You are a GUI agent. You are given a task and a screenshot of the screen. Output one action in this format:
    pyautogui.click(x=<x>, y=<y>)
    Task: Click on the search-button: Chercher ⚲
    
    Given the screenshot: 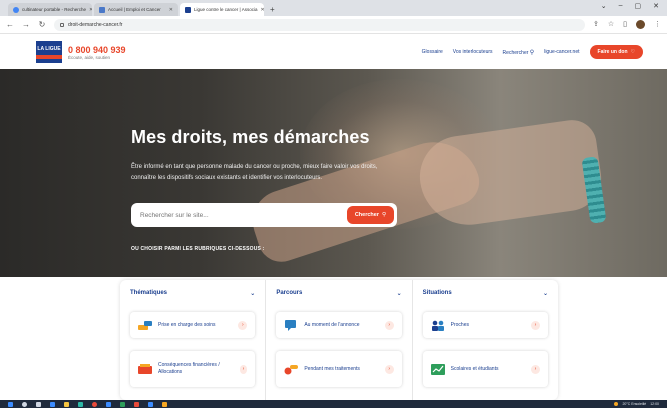 What is the action you would take?
    pyautogui.click(x=370, y=215)
    